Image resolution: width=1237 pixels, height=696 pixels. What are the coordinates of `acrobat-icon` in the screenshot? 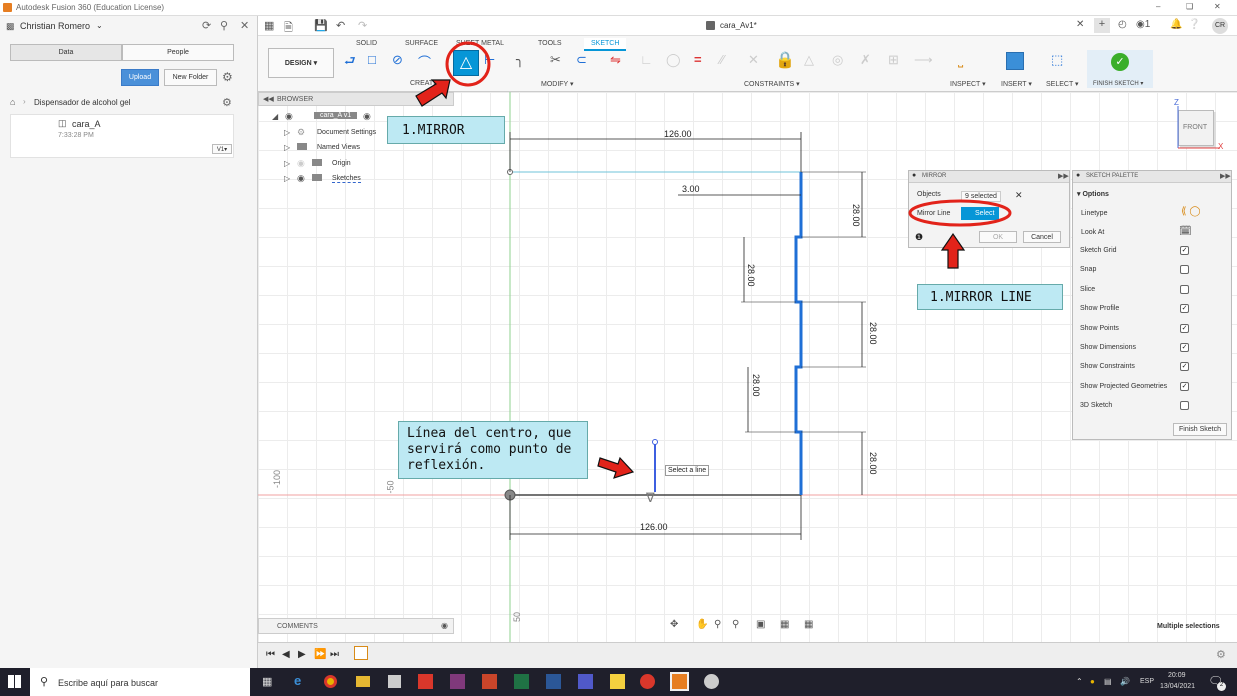 It's located at (425, 681).